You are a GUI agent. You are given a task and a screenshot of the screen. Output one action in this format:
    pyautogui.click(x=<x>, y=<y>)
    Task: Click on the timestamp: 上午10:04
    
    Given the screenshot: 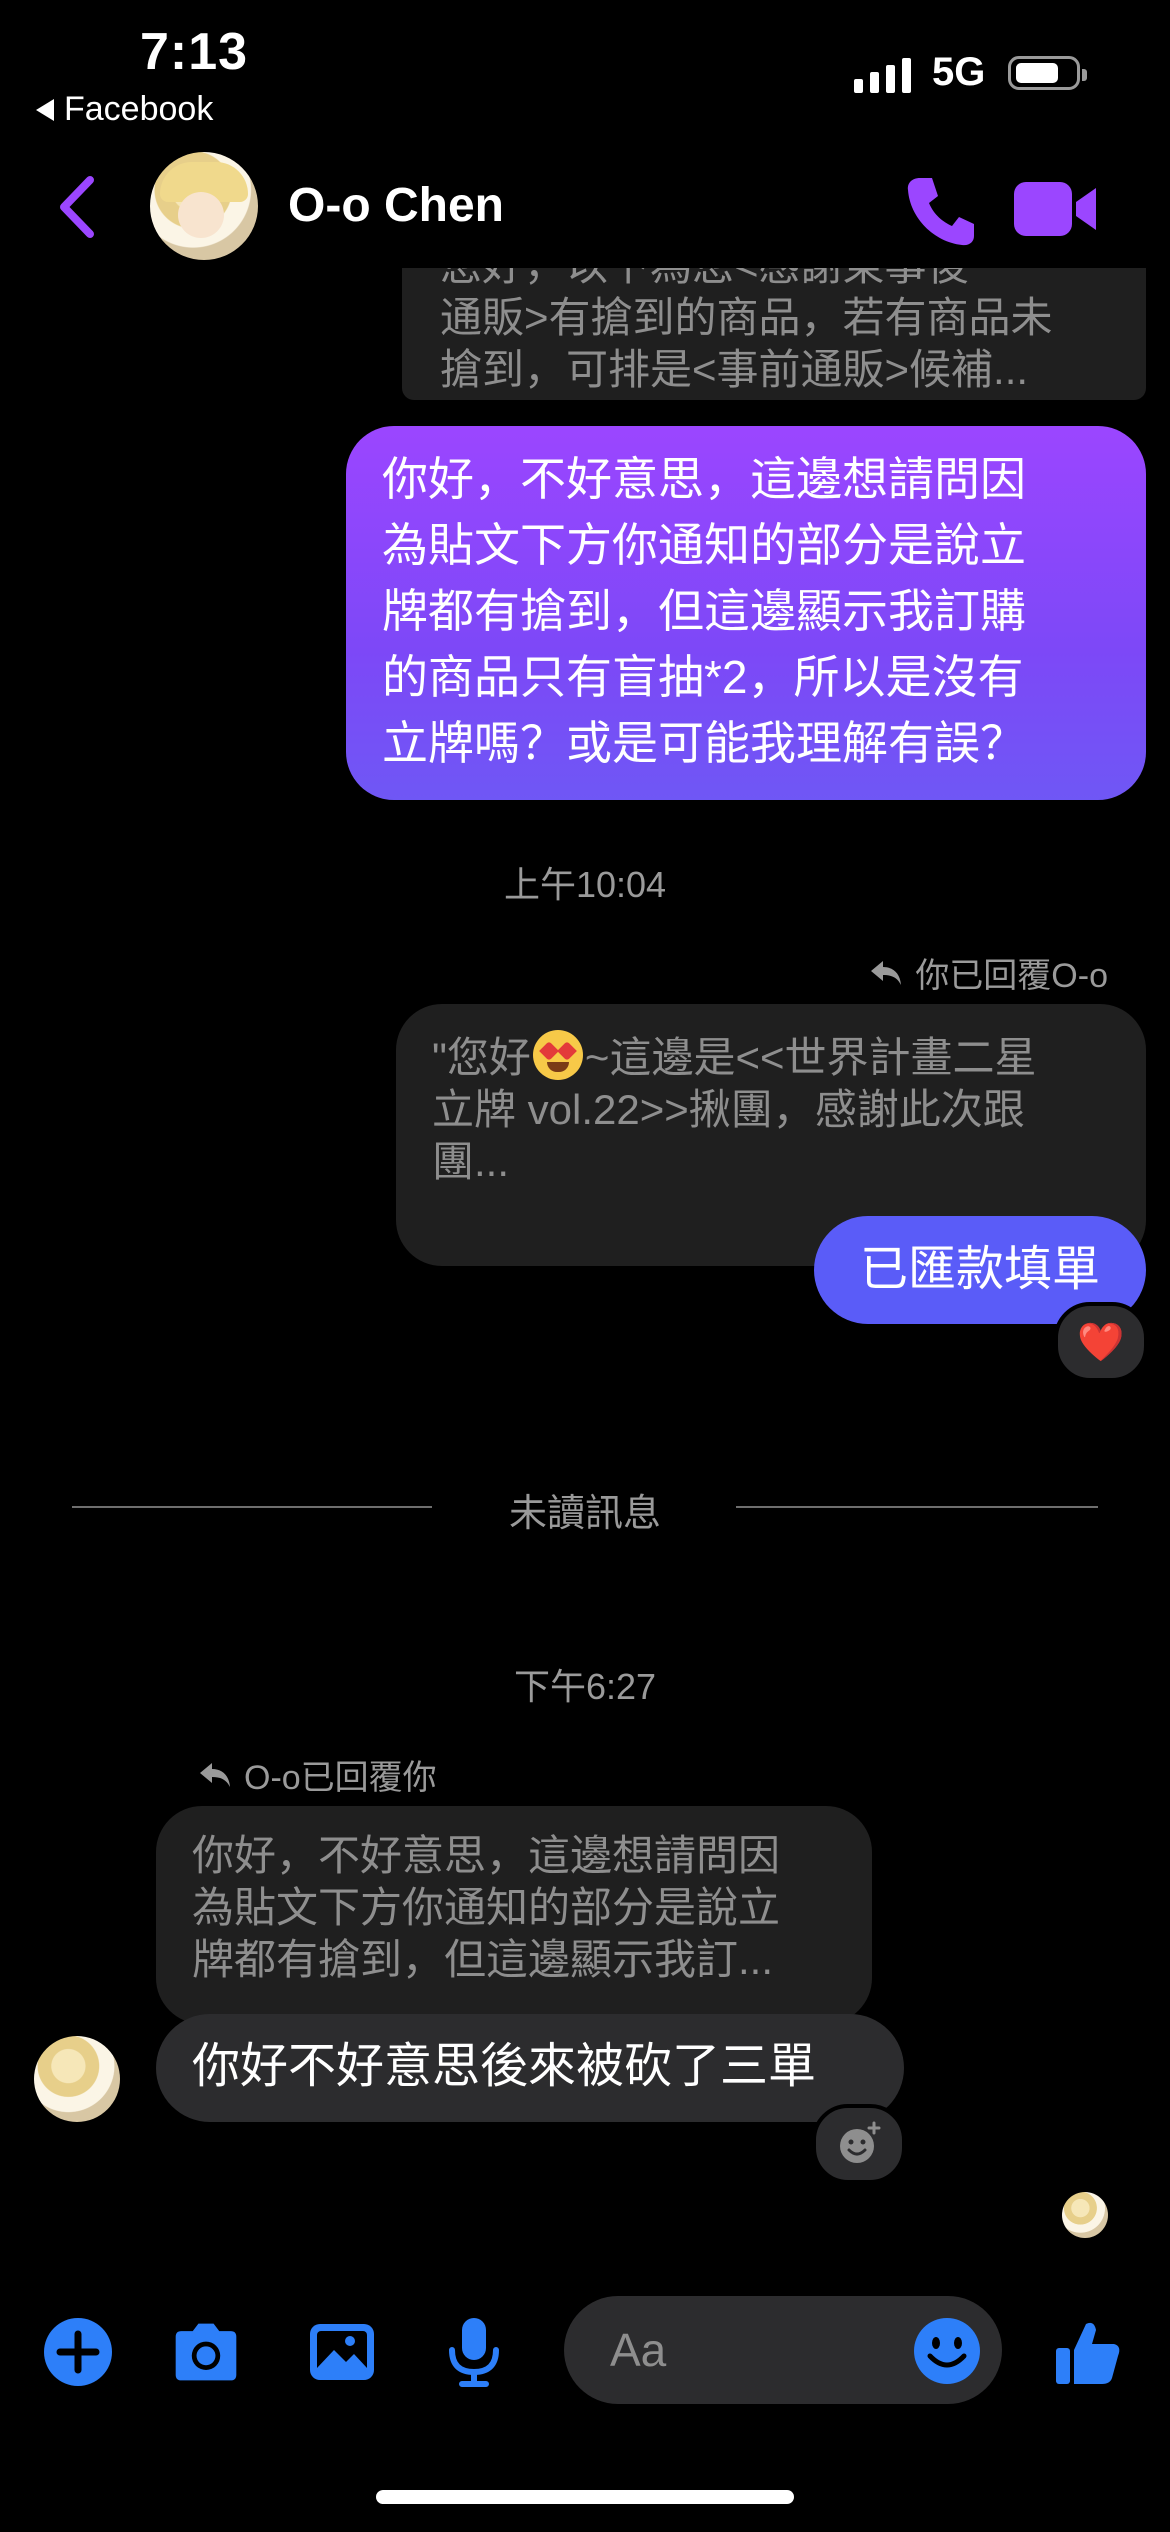 What is the action you would take?
    pyautogui.click(x=585, y=884)
    